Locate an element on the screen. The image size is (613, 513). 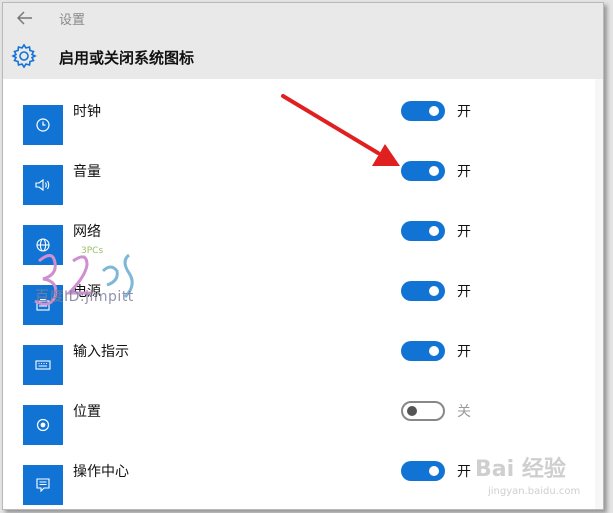
watermark-right-text: Bai 经验 is located at coordinates (520, 469).